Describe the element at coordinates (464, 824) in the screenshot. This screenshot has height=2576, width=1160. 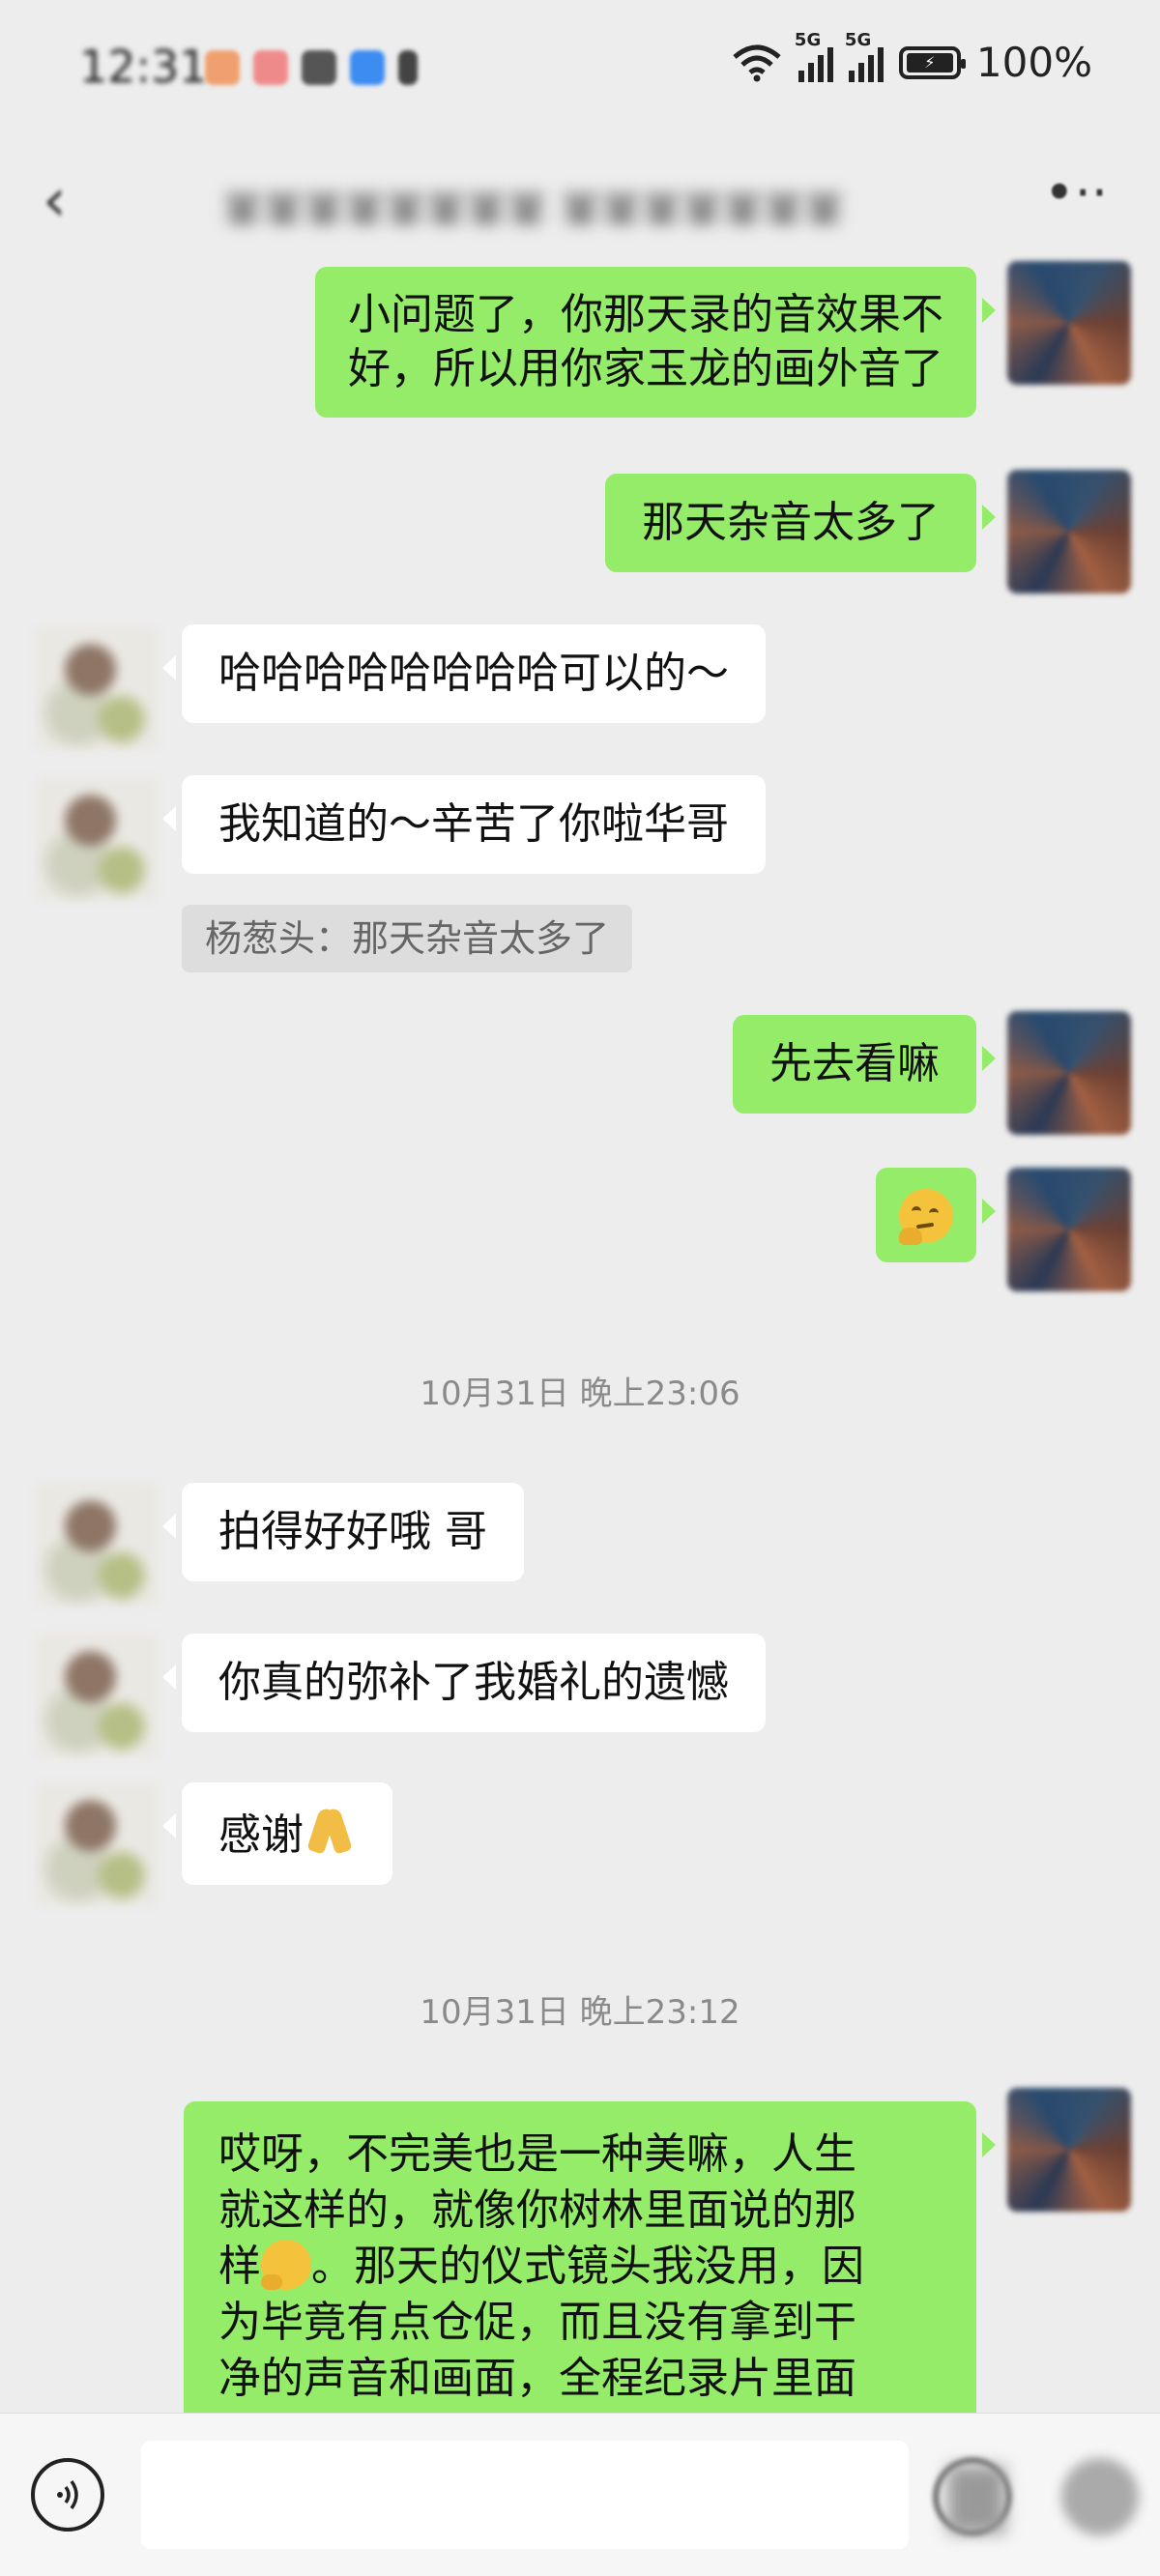
I see `message-bubble-received: 我知道的～辛苦了你啦华哥` at that location.